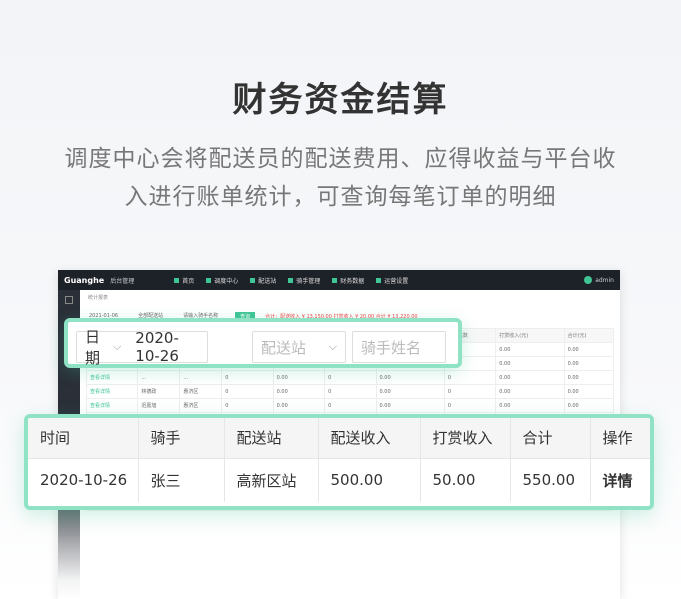  I want to click on cell-time: 2020-10-26, so click(83, 479).